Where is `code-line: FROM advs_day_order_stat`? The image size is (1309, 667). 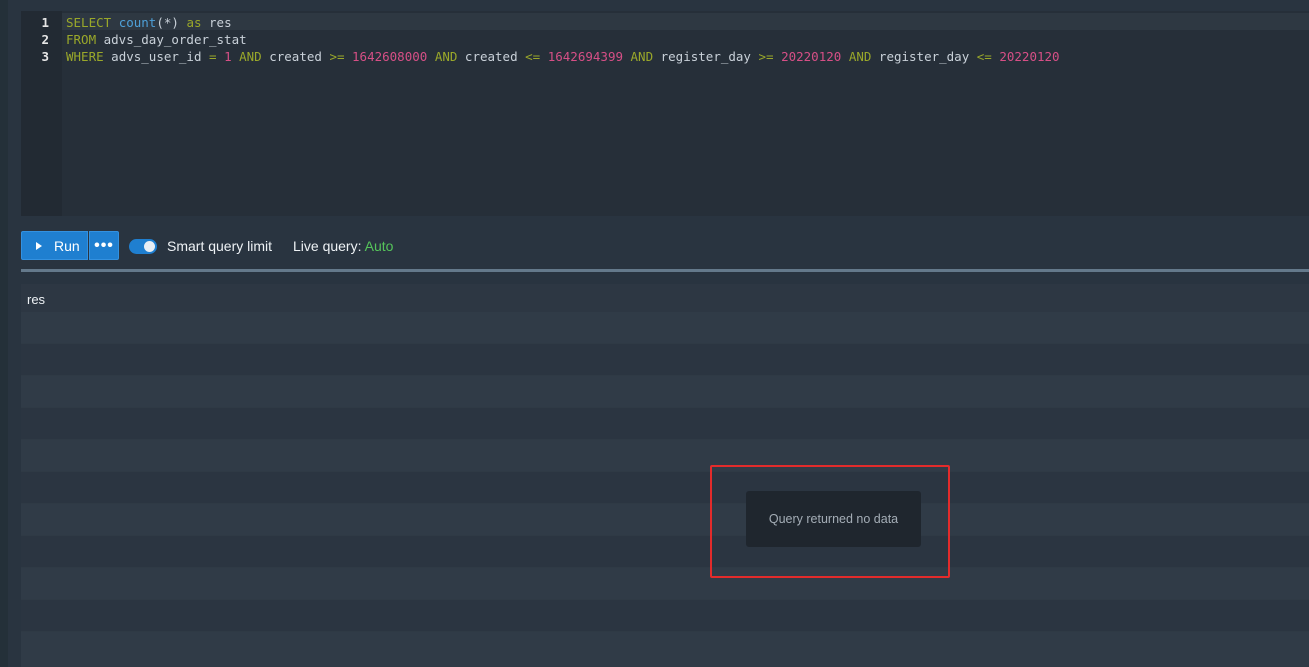 code-line: FROM advs_day_order_stat is located at coordinates (156, 39).